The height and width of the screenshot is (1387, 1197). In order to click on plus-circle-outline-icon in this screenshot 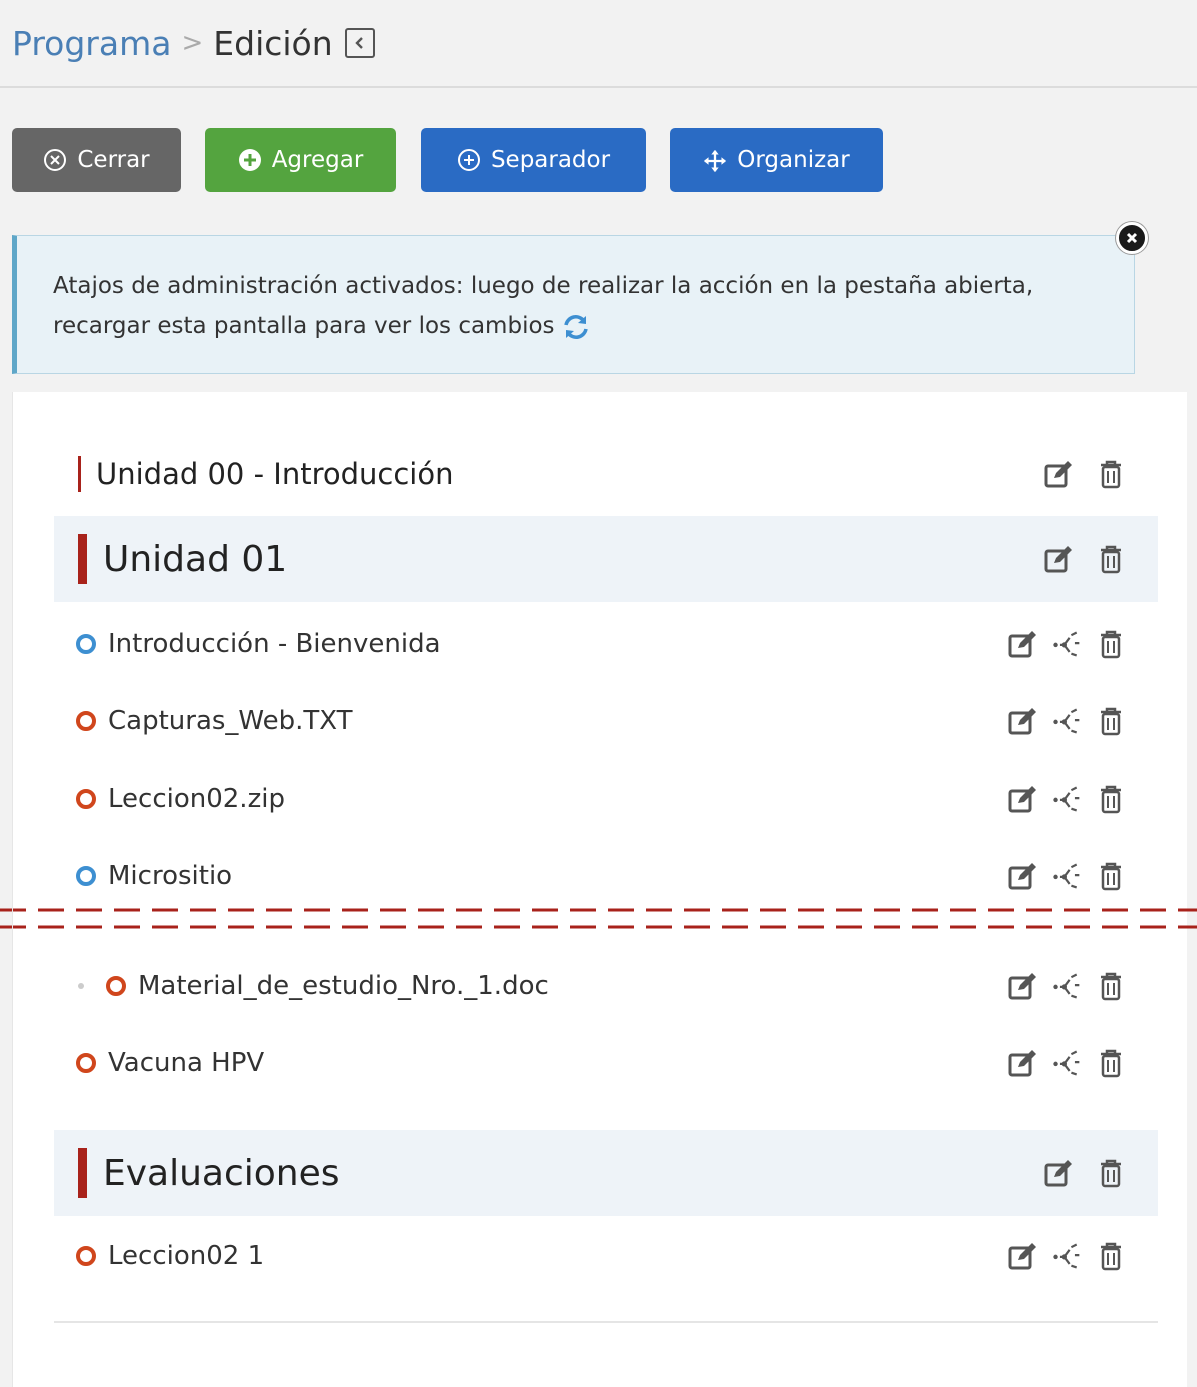, I will do `click(469, 160)`.